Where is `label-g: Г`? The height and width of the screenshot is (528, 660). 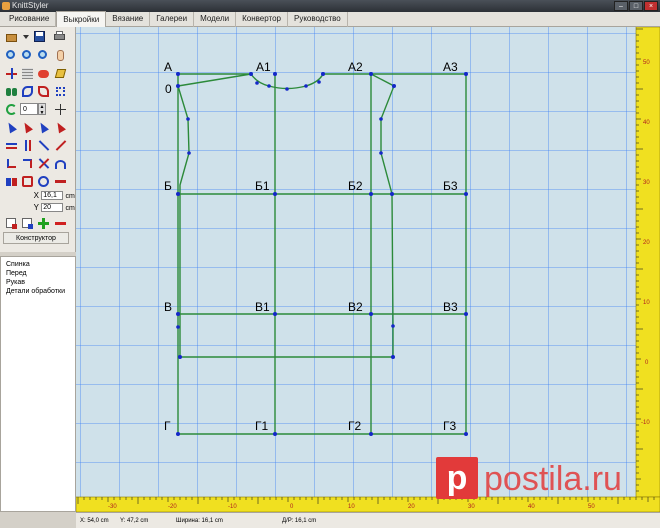 label-g: Г is located at coordinates (167, 426).